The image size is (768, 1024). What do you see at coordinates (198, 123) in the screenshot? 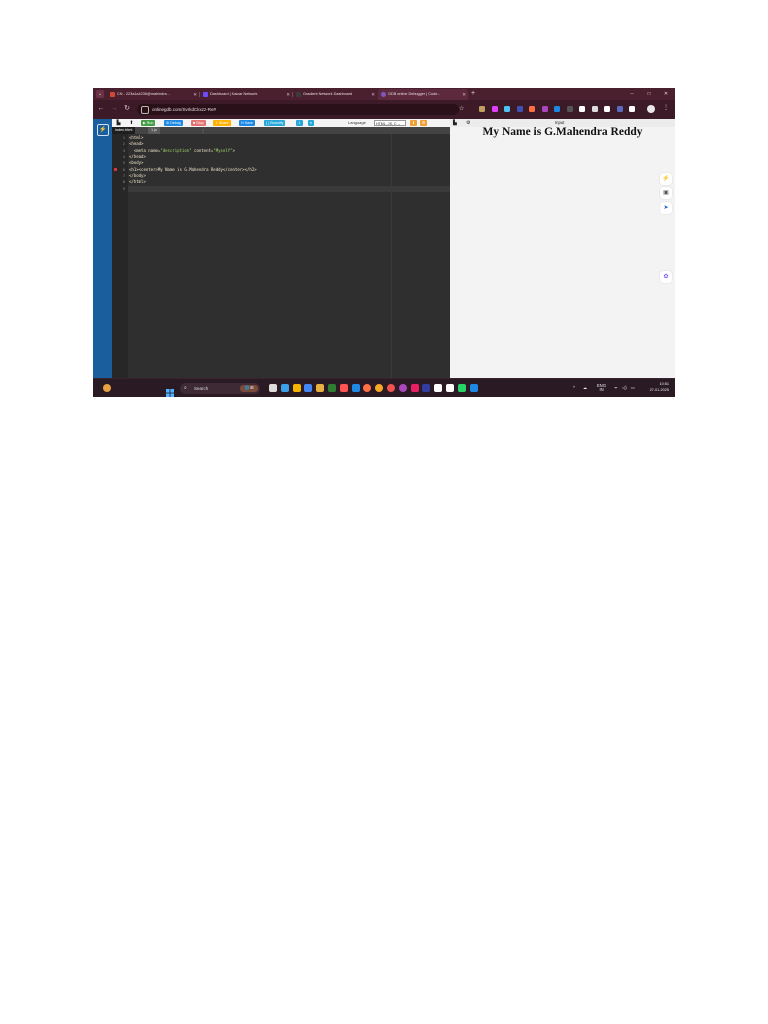
I see `stop-button: ■ Stop` at bounding box center [198, 123].